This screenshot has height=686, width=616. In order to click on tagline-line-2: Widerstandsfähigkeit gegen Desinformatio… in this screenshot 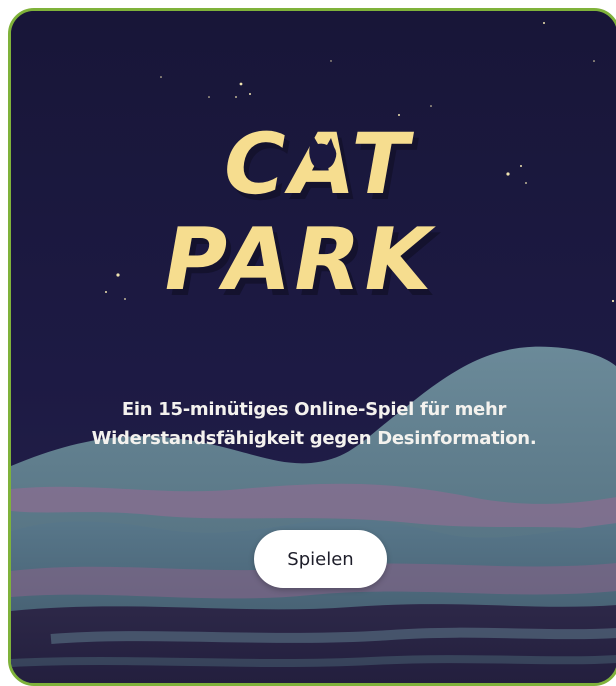, I will do `click(314, 438)`.